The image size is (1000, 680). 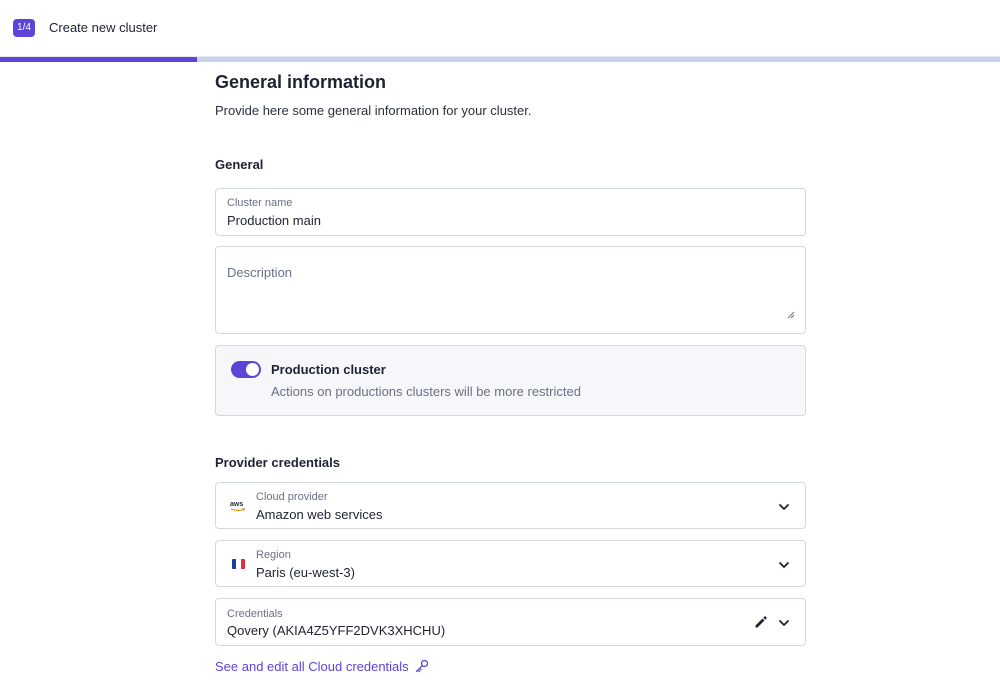 What do you see at coordinates (500, 28) in the screenshot?
I see `top-bar: 1/4 Create new cluster` at bounding box center [500, 28].